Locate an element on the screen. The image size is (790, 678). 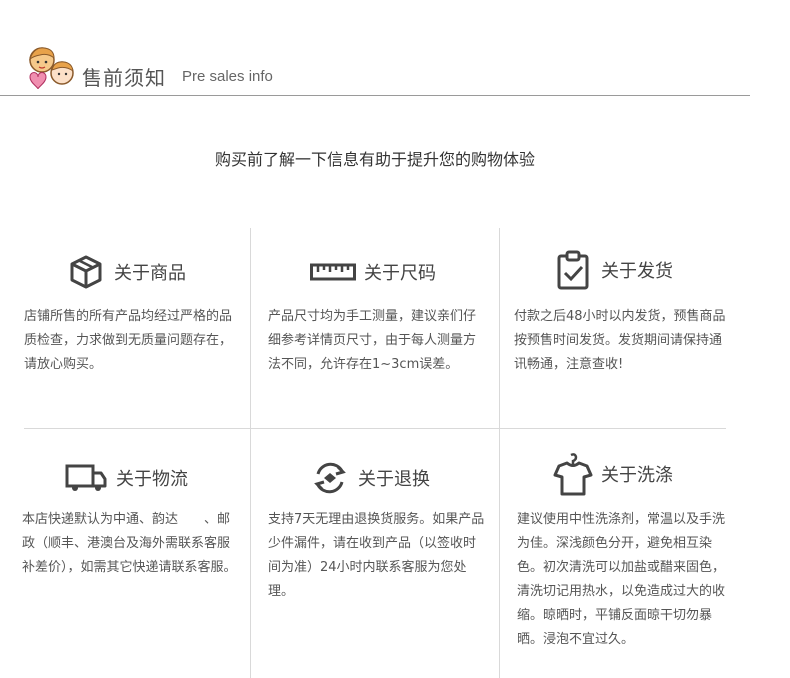
info-card-goods-header: 关于商品 is located at coordinates (126, 272).